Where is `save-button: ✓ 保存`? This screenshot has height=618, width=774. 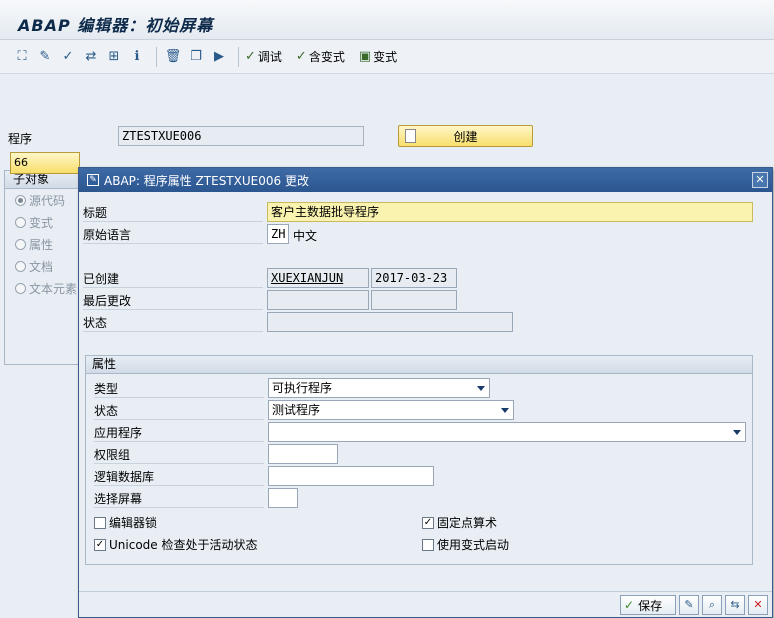 save-button: ✓ 保存 is located at coordinates (648, 605).